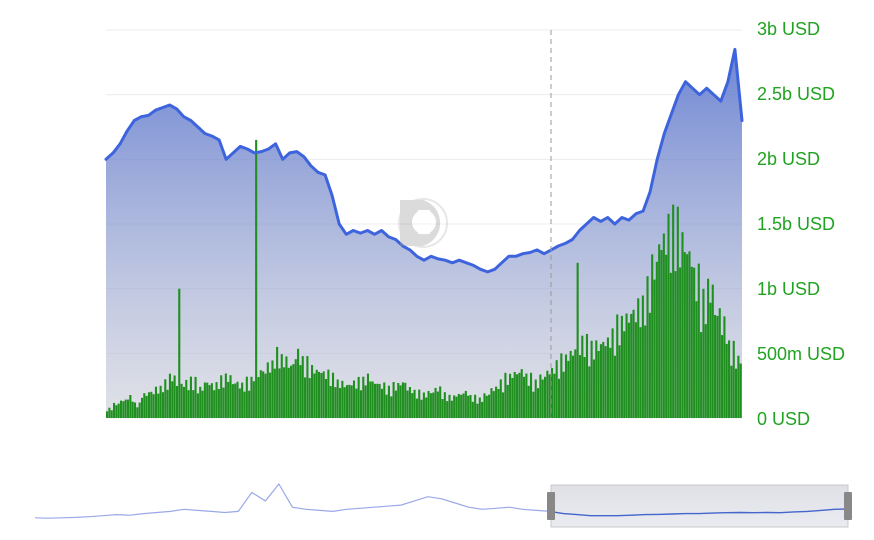 The image size is (874, 540). I want to click on navigator, so click(443, 505).